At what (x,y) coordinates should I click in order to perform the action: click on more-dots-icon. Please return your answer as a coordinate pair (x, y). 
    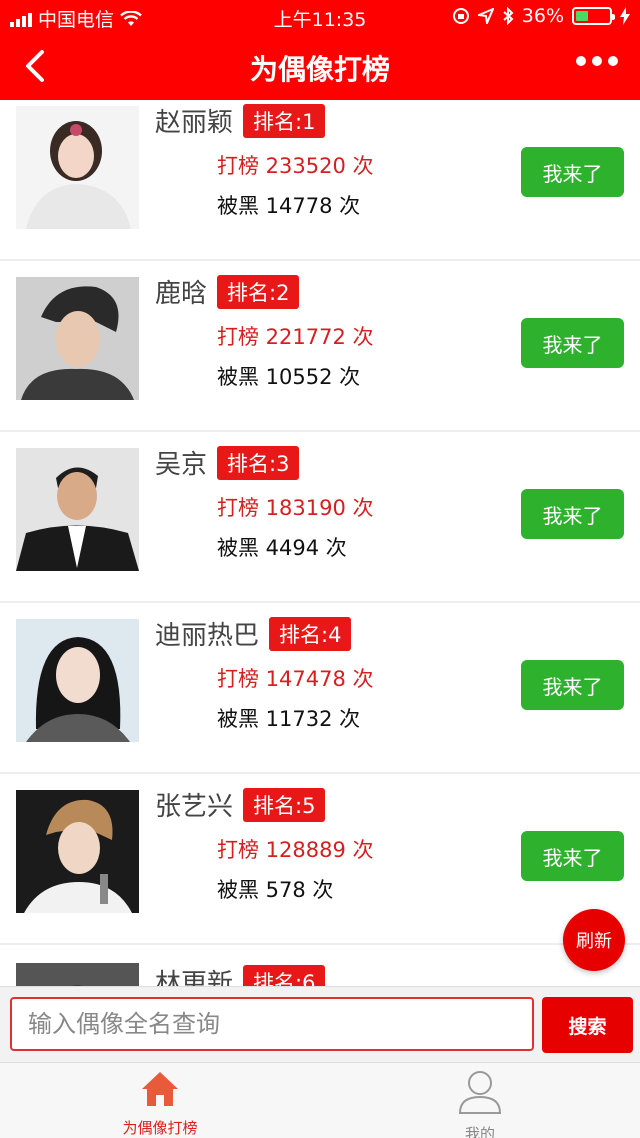
    Looking at the image, I should click on (597, 61).